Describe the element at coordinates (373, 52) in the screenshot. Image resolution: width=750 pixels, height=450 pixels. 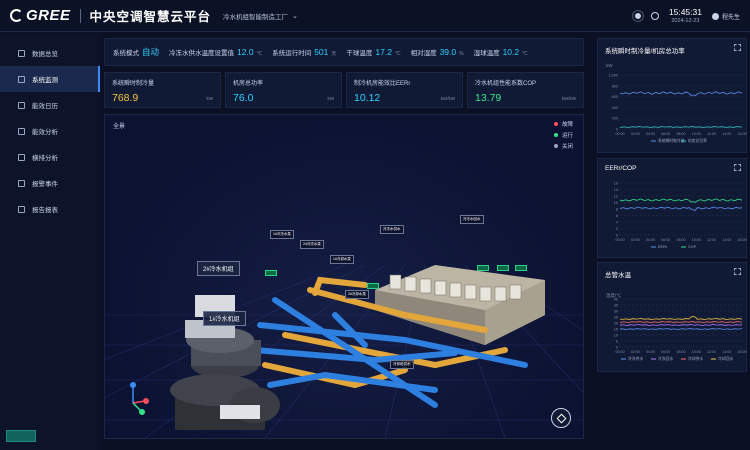
I see `stat-drybulb: 干球温度 17.2 ℃` at that location.